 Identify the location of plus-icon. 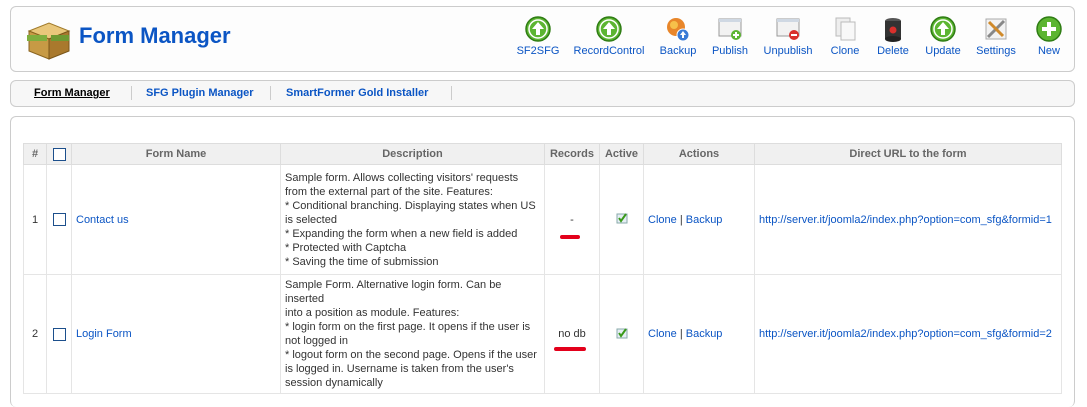
(1048, 29).